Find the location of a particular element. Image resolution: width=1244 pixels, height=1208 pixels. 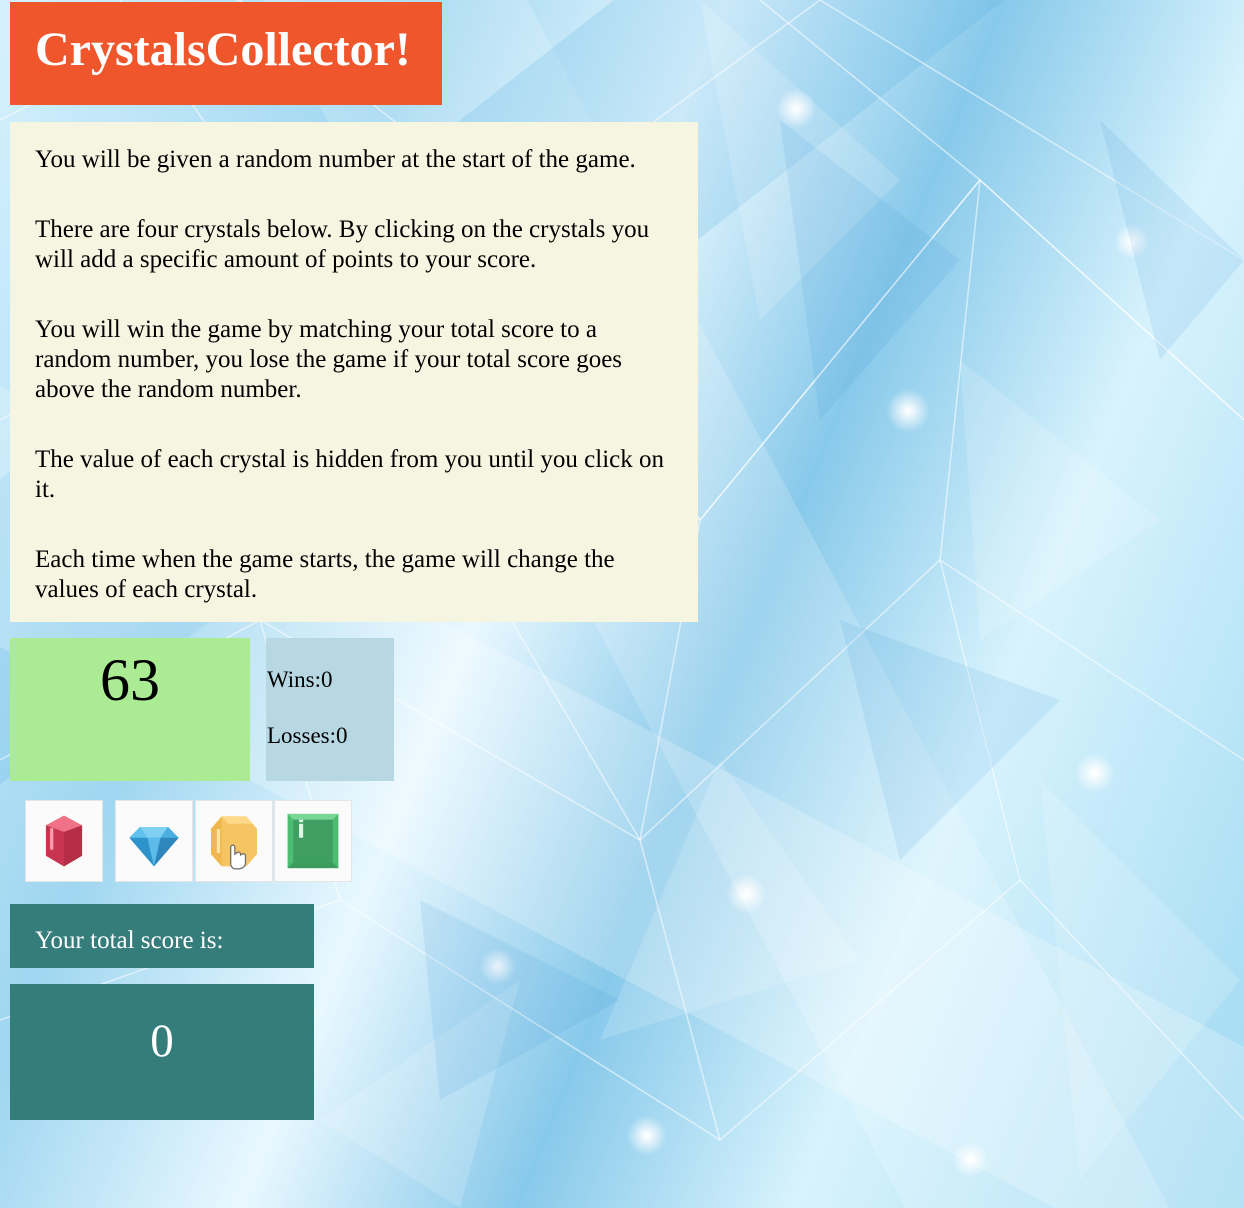

green-crystal-button is located at coordinates (313, 841).